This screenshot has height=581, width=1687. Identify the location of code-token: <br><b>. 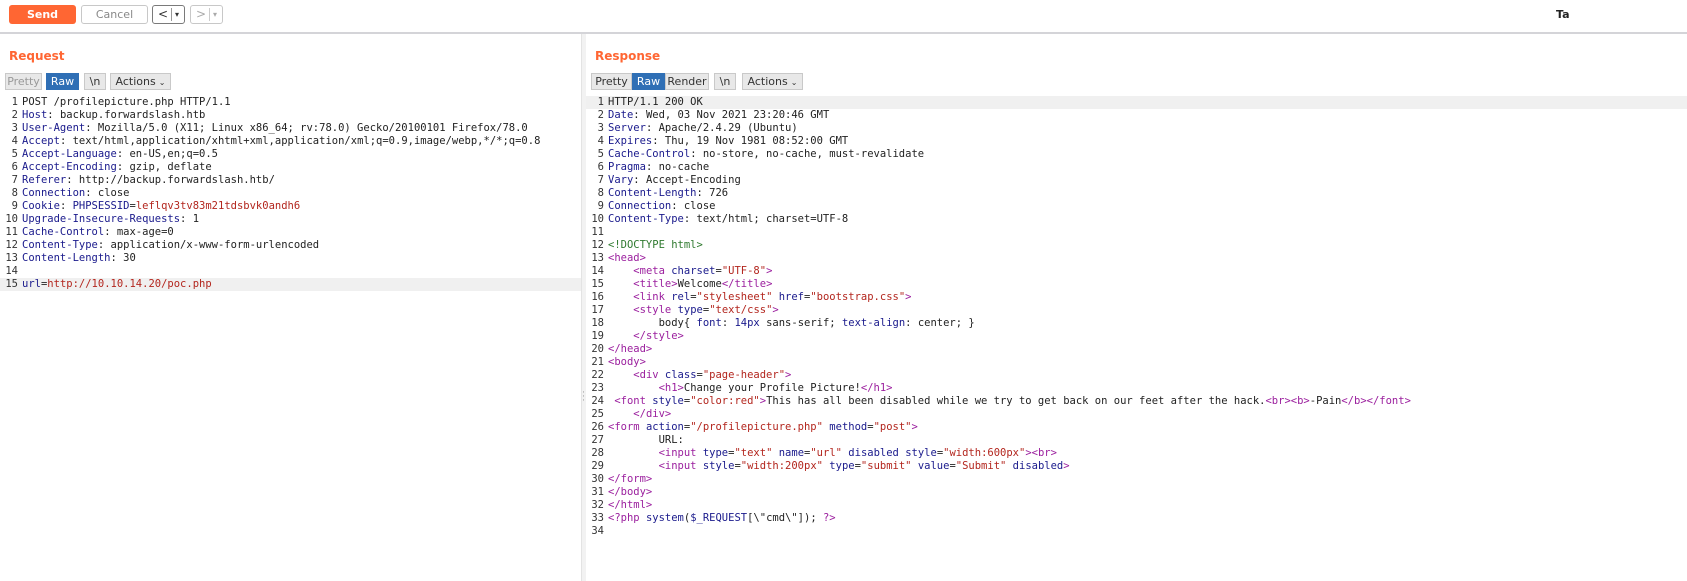
(1287, 401).